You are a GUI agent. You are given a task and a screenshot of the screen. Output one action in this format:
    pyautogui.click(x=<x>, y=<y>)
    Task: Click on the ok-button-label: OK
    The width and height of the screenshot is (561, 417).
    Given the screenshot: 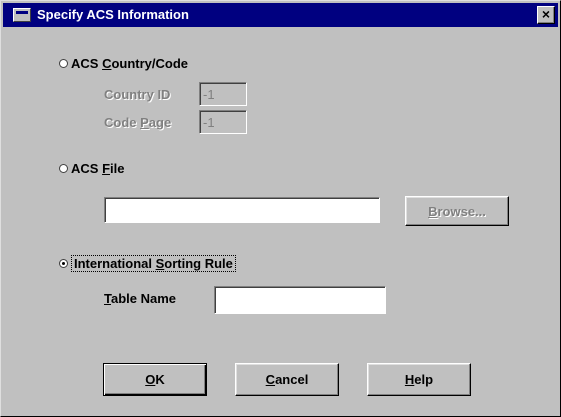 What is the action you would take?
    pyautogui.click(x=155, y=379)
    